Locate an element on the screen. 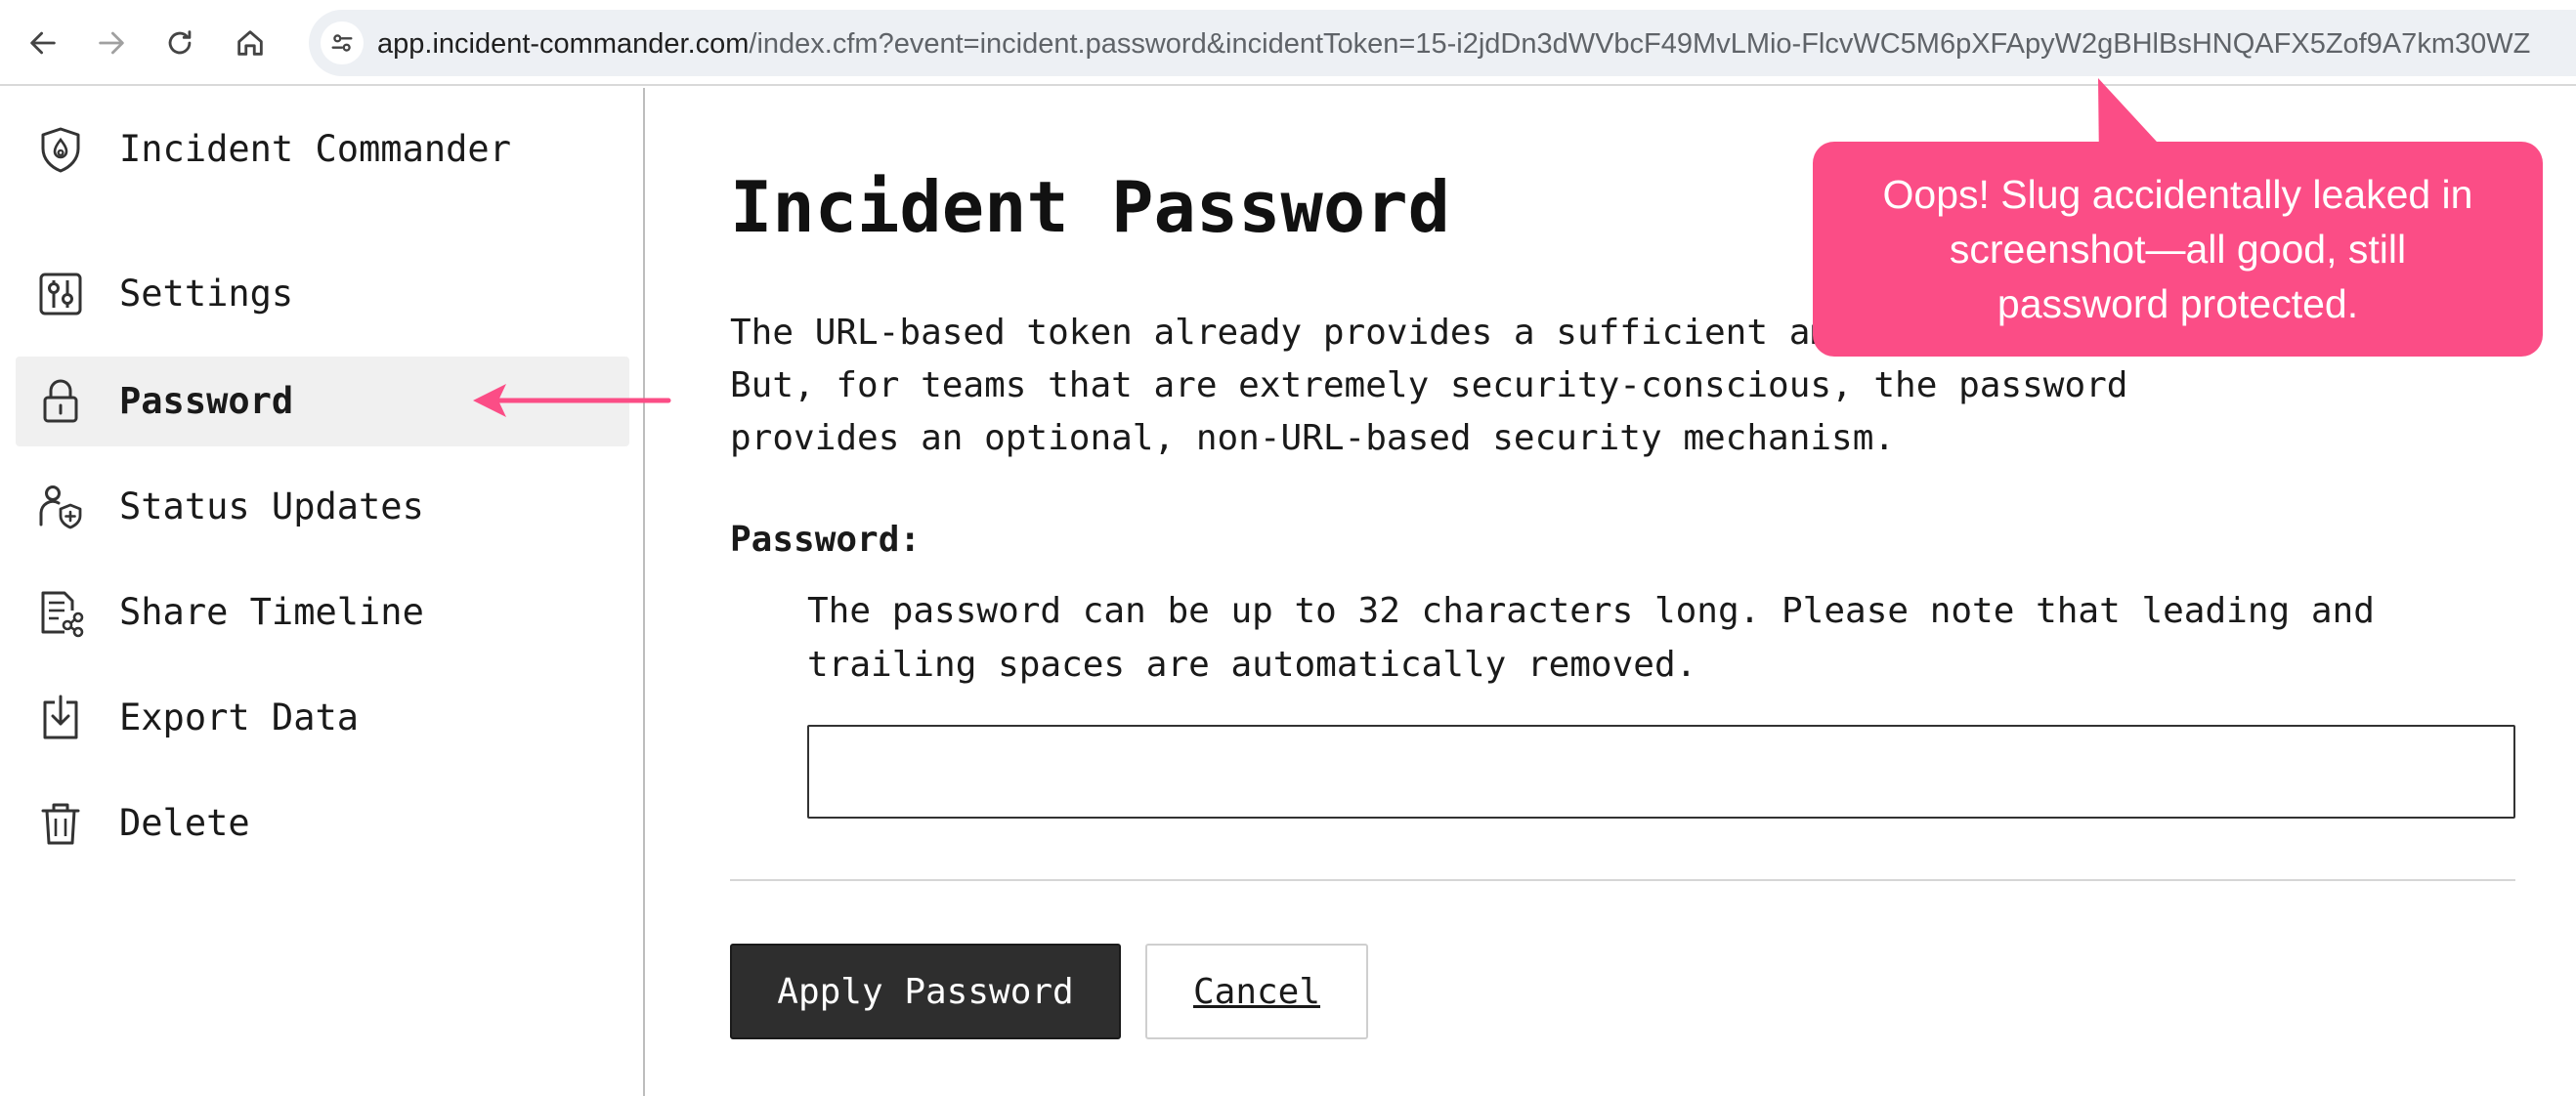  sidebar-item-export-data: Export Data is located at coordinates (322, 718).